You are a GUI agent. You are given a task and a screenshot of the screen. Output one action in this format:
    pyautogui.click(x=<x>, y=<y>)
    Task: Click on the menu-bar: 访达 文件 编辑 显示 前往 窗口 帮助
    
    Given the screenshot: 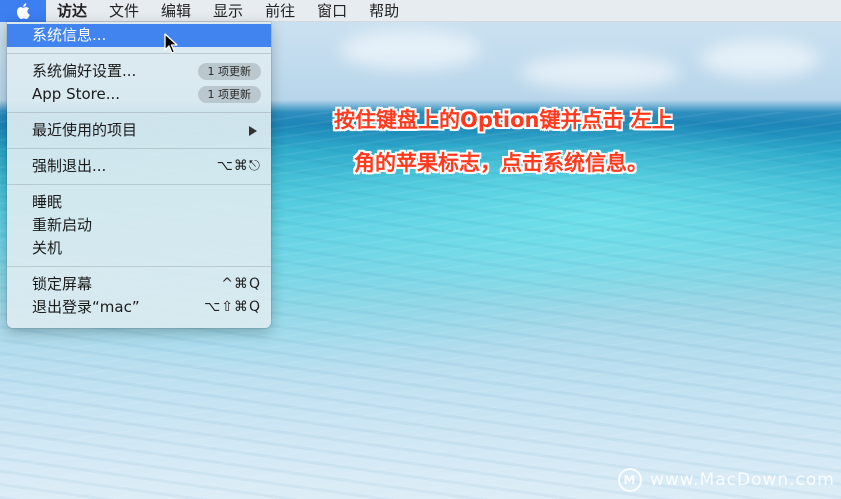 What is the action you would take?
    pyautogui.click(x=420, y=11)
    